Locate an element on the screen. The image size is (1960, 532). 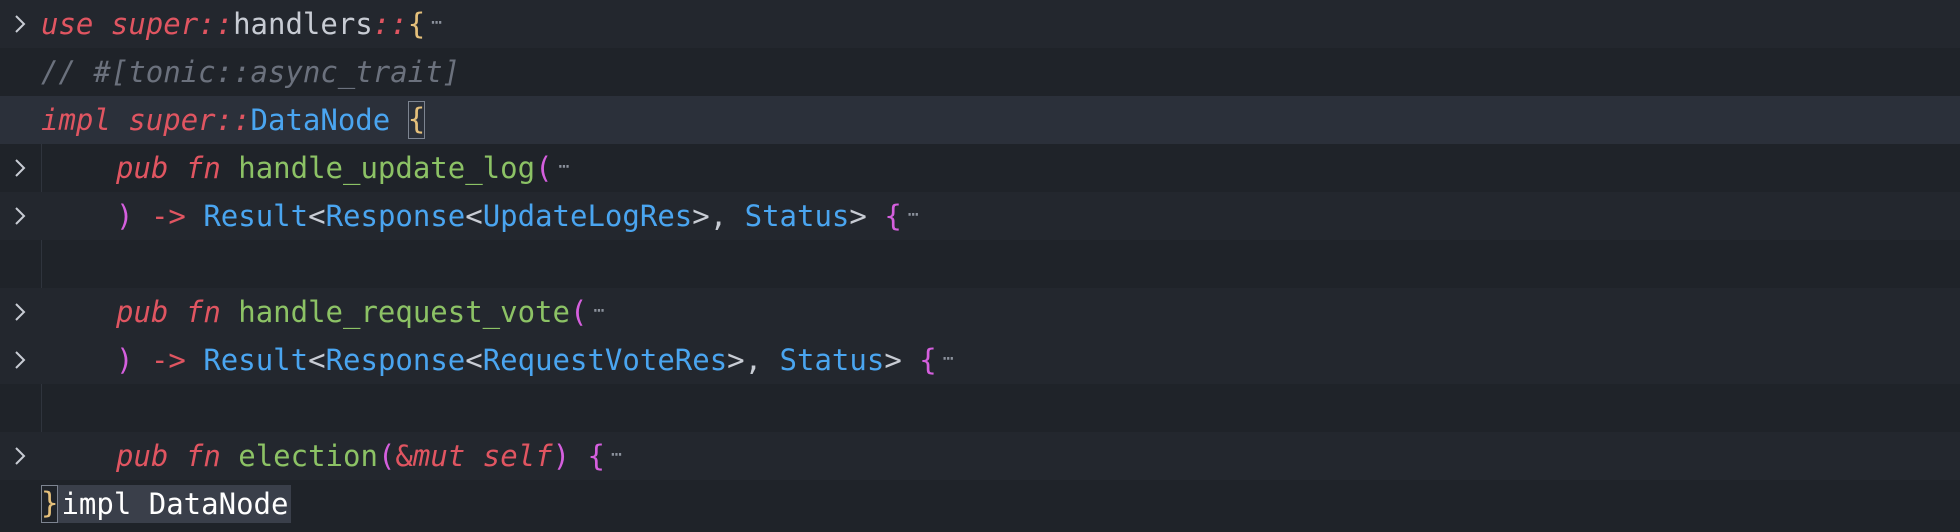
code-text: pub fn handle_update_log(⋯ is located at coordinates (305, 167).